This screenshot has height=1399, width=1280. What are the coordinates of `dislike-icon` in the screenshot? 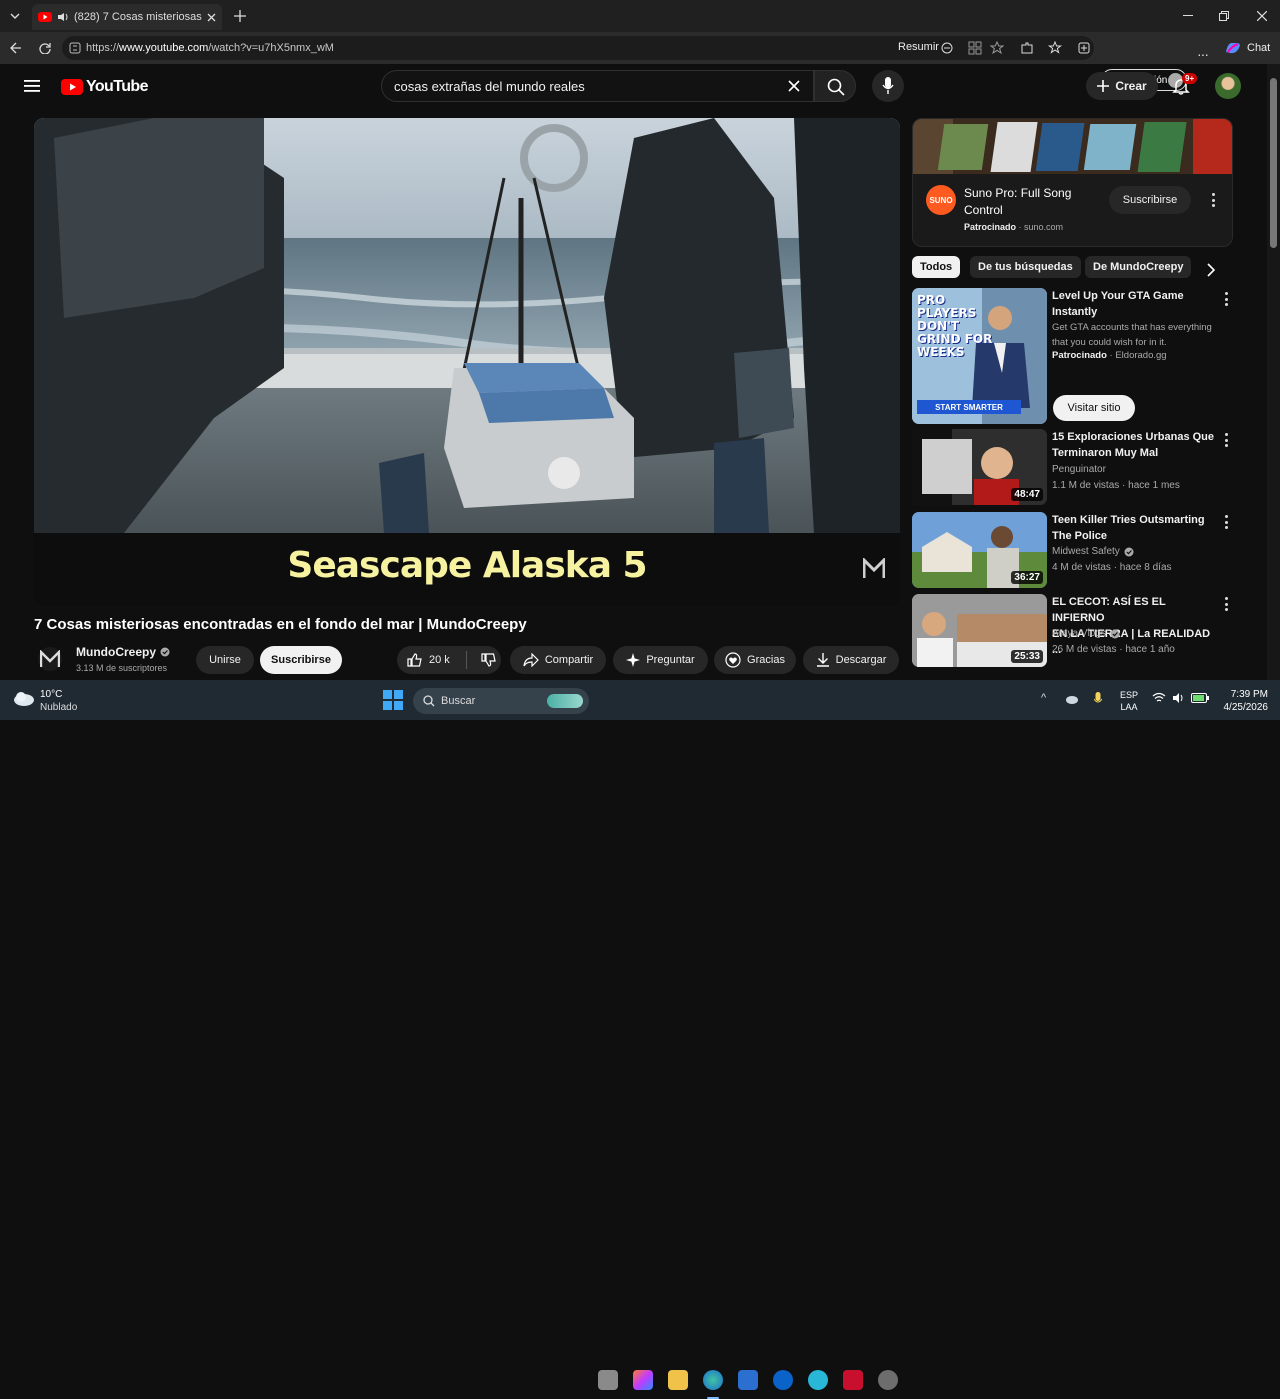 It's located at (489, 660).